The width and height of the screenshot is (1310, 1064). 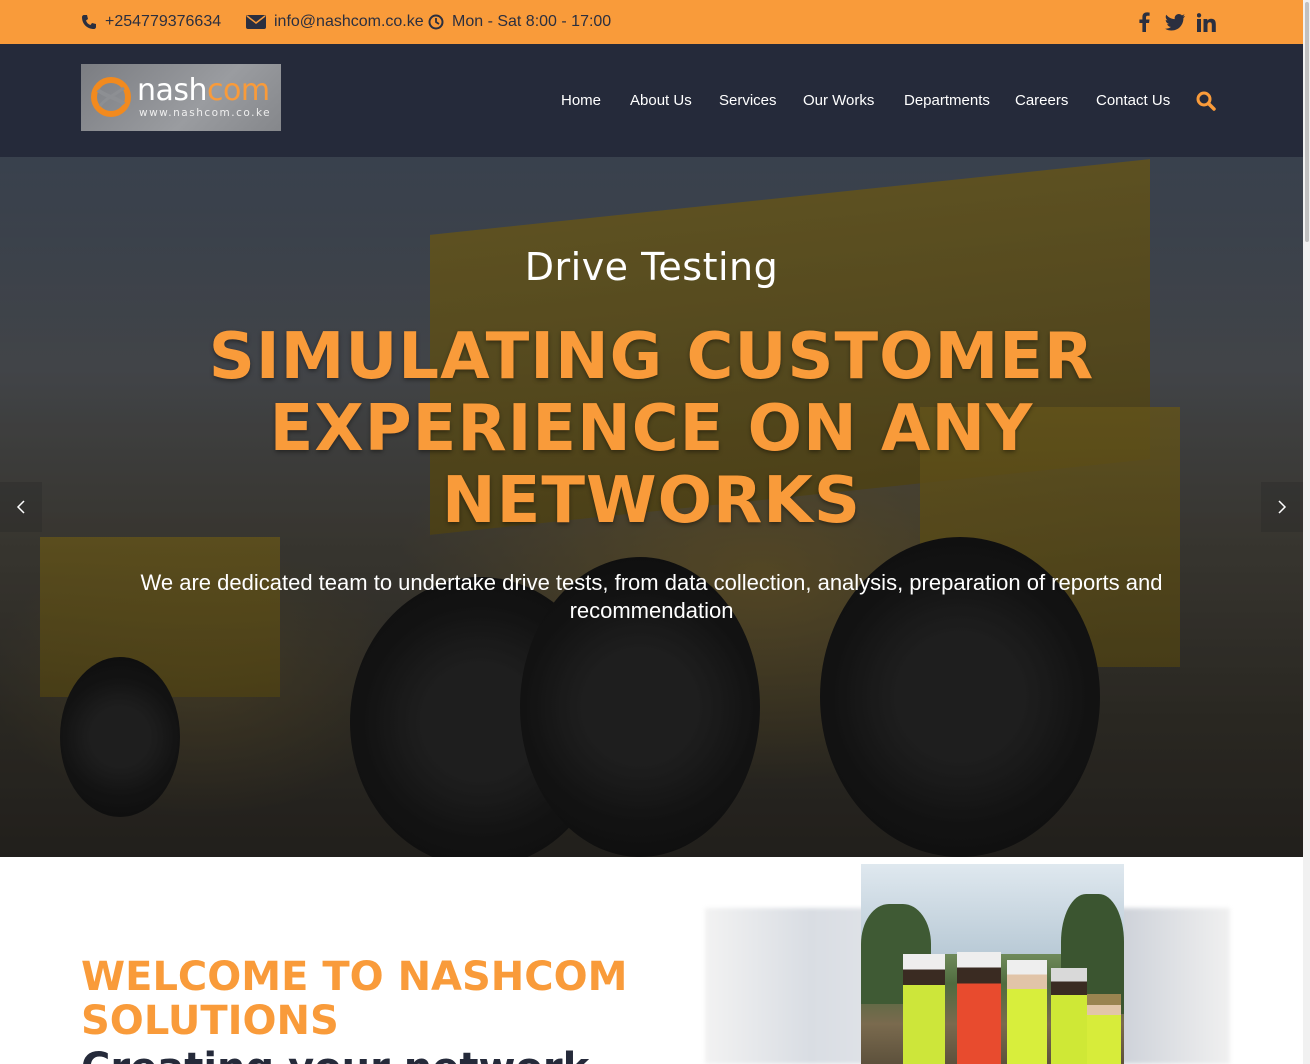 I want to click on nav-item-departments: Departments, so click(x=947, y=100).